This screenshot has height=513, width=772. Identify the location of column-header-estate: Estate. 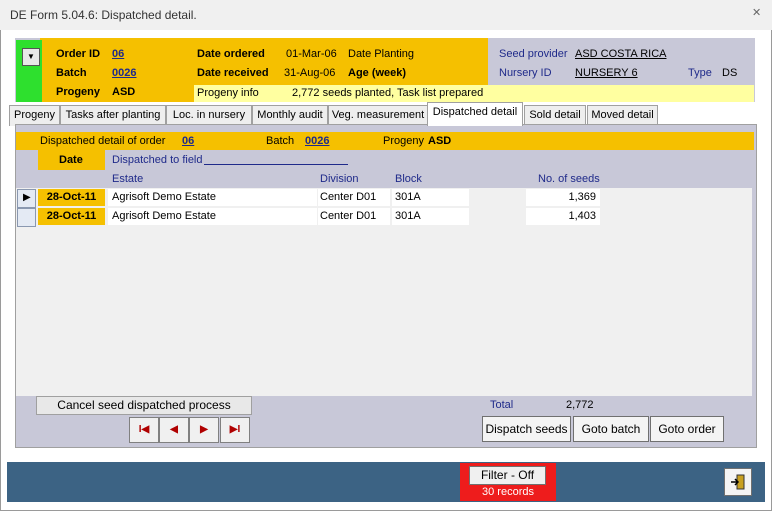
(128, 179).